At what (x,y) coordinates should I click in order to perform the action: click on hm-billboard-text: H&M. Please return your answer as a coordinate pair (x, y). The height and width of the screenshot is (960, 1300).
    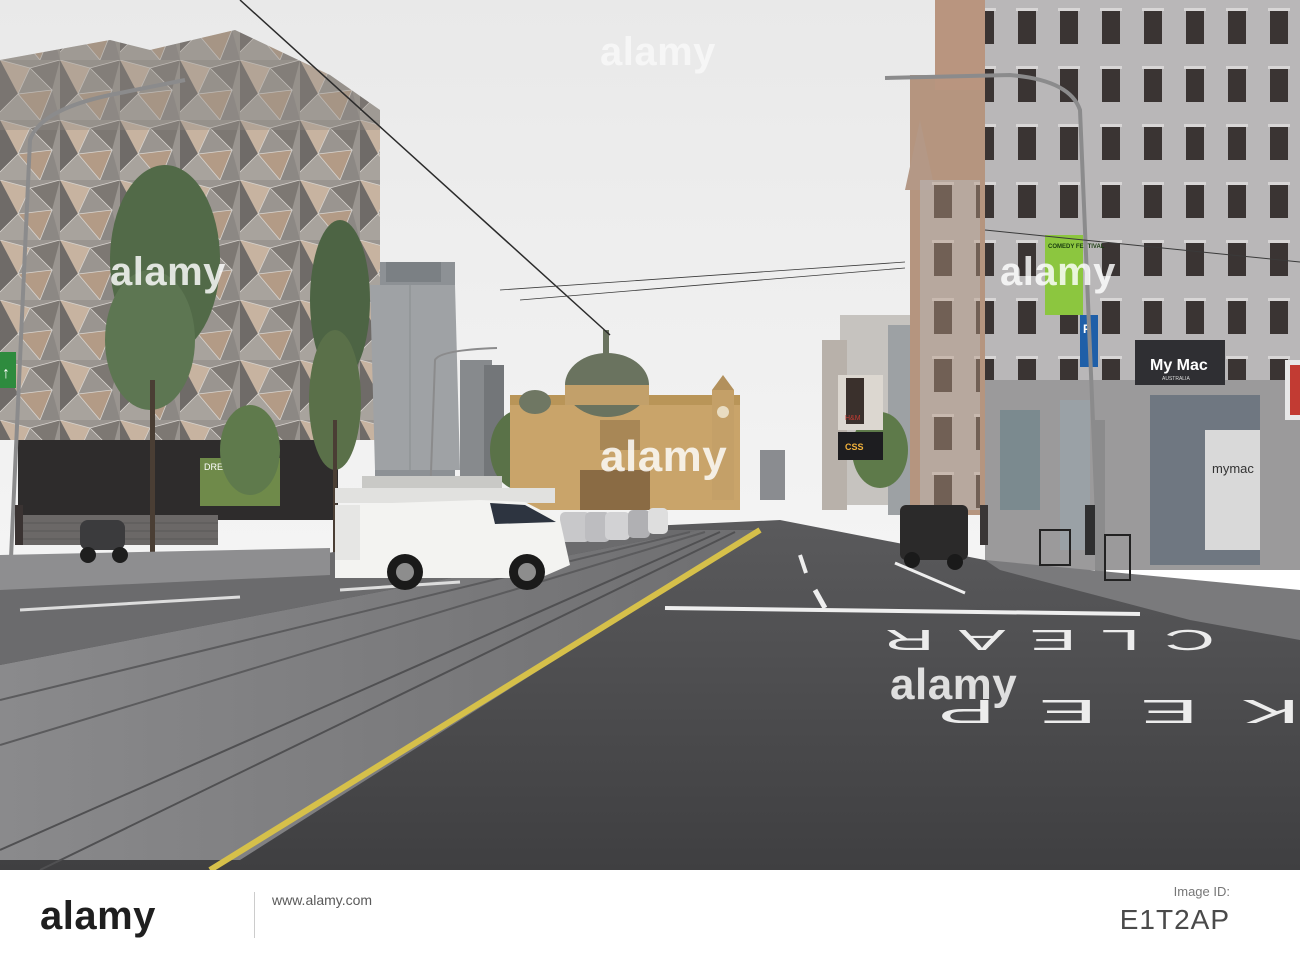
    Looking at the image, I should click on (853, 418).